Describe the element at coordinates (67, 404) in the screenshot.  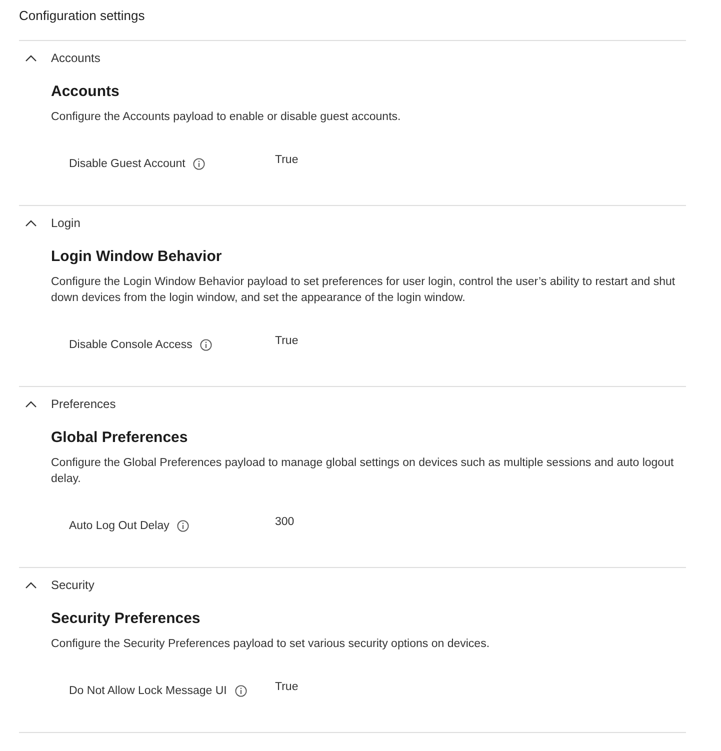
I see `section-toggle: Preferences` at that location.